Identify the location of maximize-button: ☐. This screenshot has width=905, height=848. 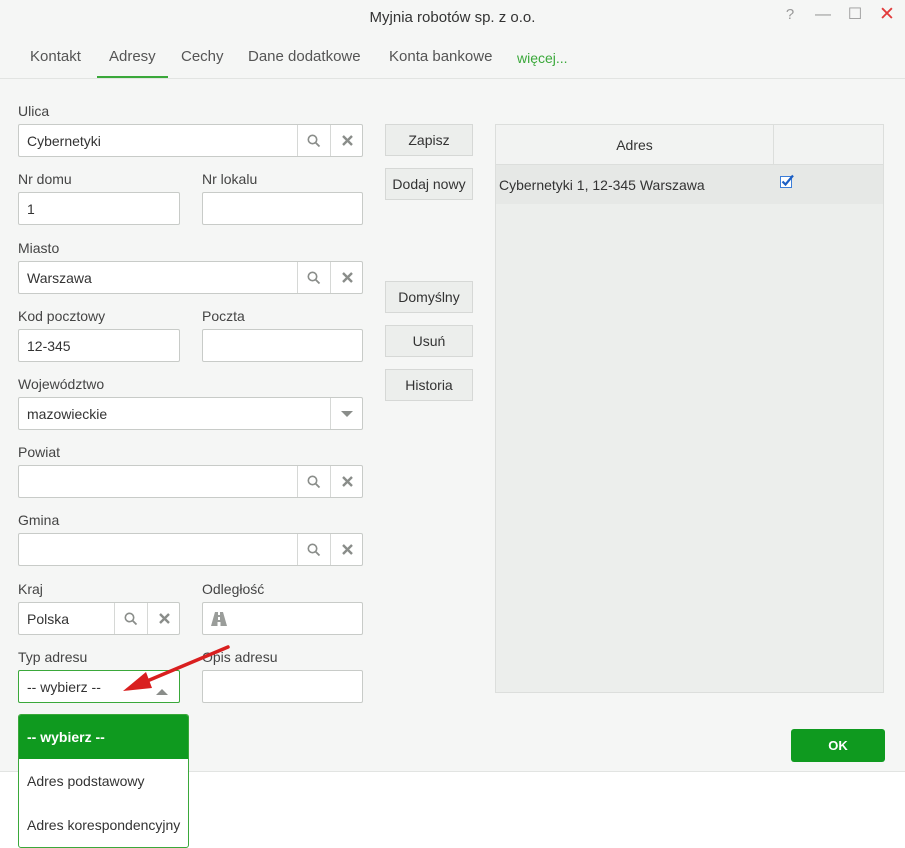
(855, 15).